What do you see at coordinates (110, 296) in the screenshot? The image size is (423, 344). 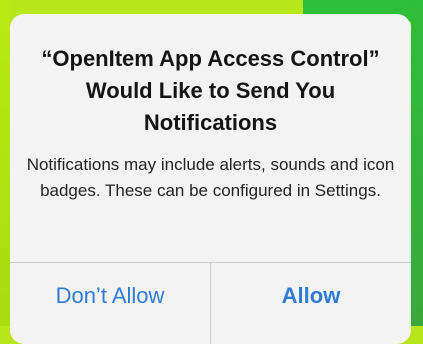 I see `dont-allow-button: Don’t Allow` at bounding box center [110, 296].